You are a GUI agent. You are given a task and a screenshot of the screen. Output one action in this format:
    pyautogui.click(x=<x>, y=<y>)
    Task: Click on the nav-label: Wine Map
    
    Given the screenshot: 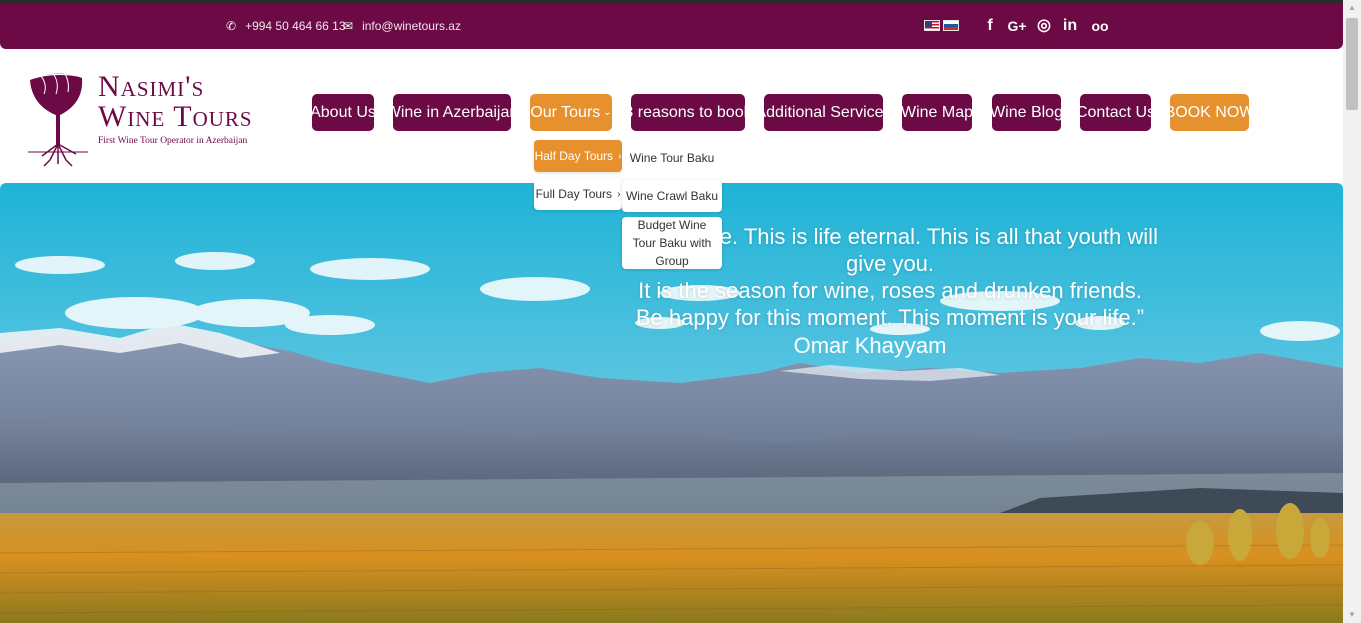 What is the action you would take?
    pyautogui.click(x=937, y=112)
    